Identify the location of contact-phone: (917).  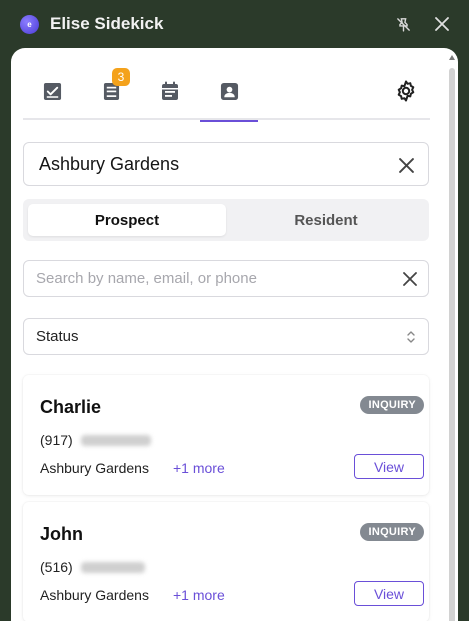
(95, 440).